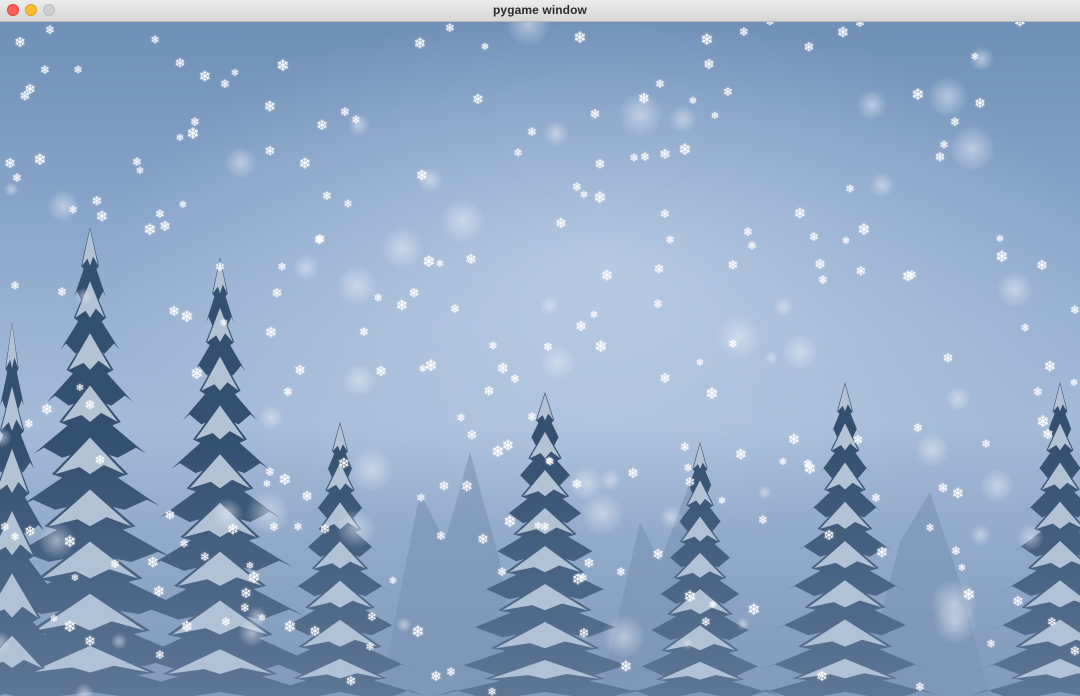 The image size is (1080, 696). I want to click on title-bar: pygame window, so click(540, 11).